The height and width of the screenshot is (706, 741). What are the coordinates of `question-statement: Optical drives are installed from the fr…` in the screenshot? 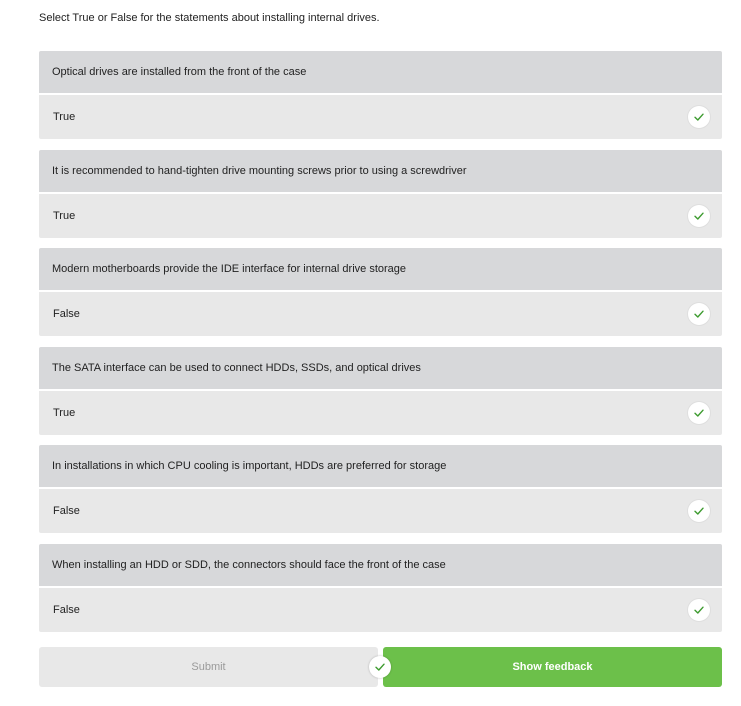 It's located at (380, 72).